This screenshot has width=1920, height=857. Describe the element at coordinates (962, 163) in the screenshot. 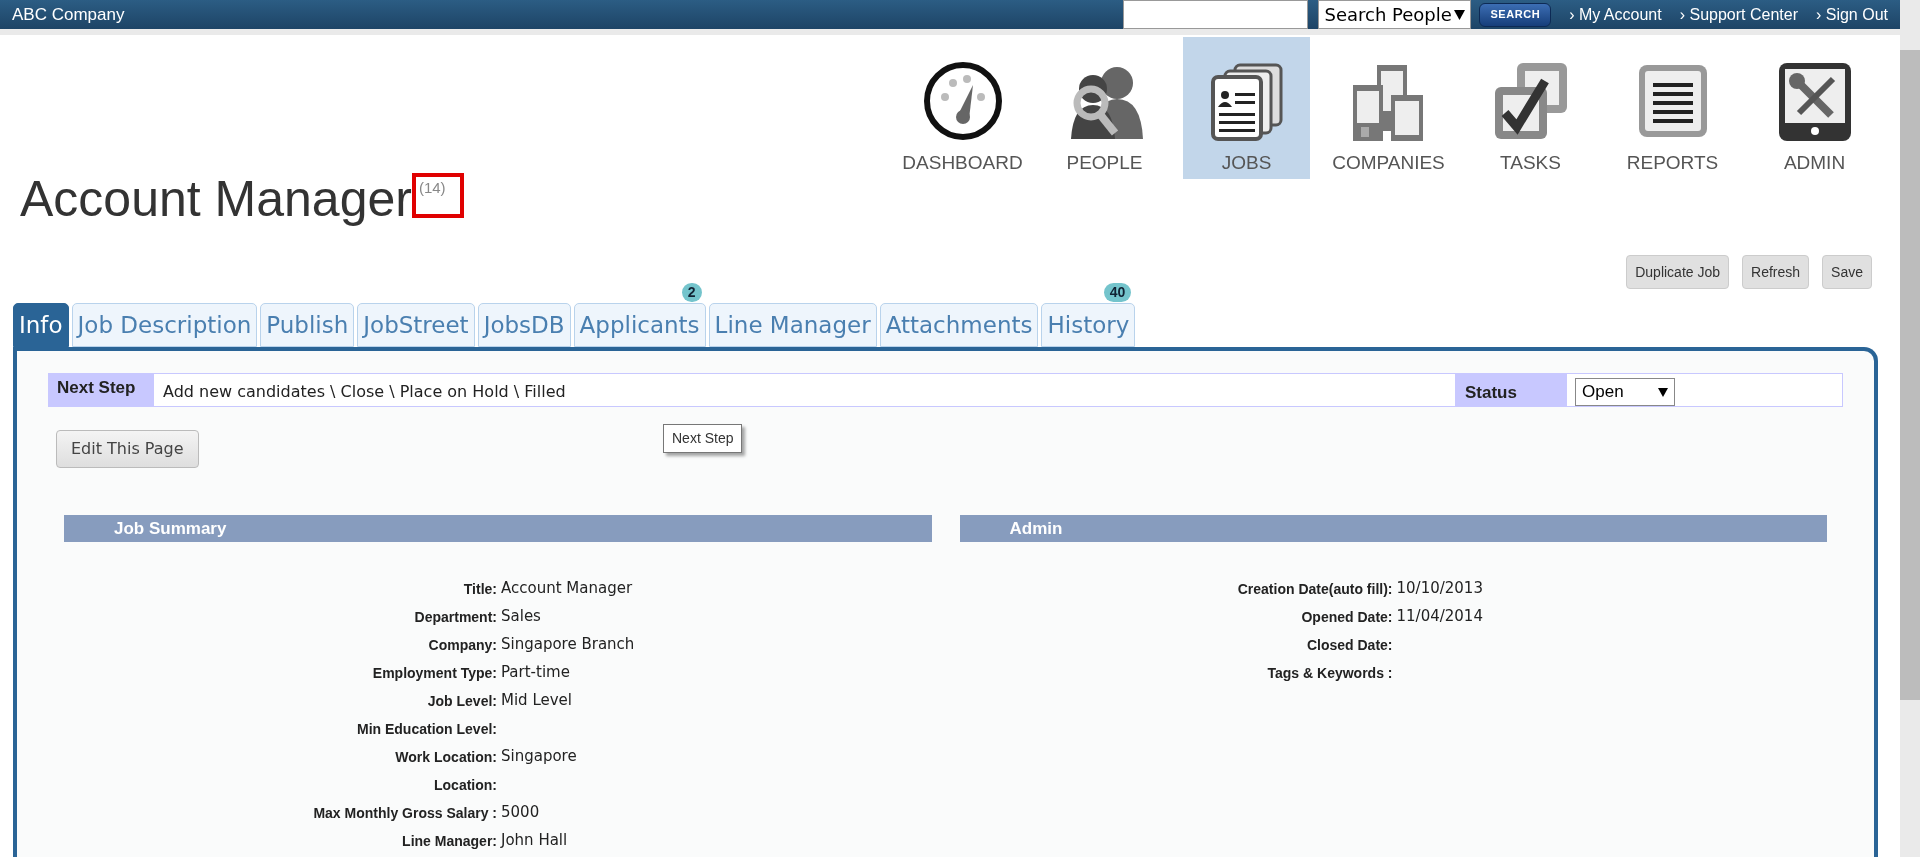

I see `nav-label: DASHBOARD` at that location.